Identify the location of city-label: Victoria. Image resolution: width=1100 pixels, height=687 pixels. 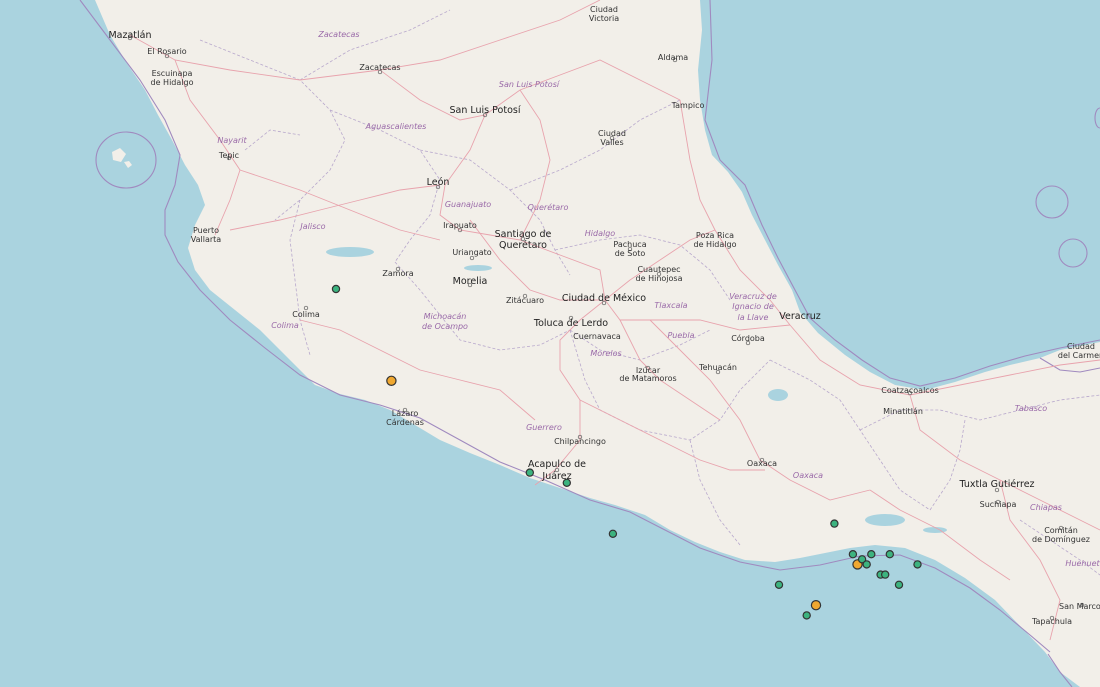
(604, 18).